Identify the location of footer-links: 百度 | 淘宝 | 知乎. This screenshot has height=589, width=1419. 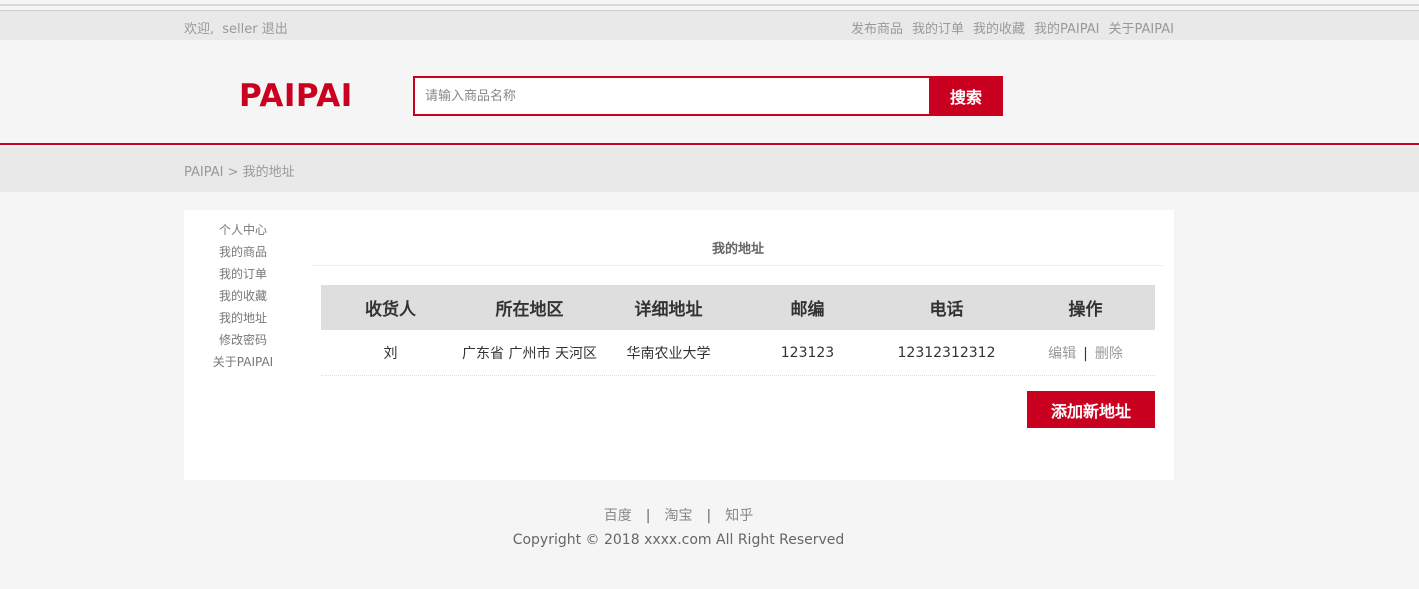
(678, 515).